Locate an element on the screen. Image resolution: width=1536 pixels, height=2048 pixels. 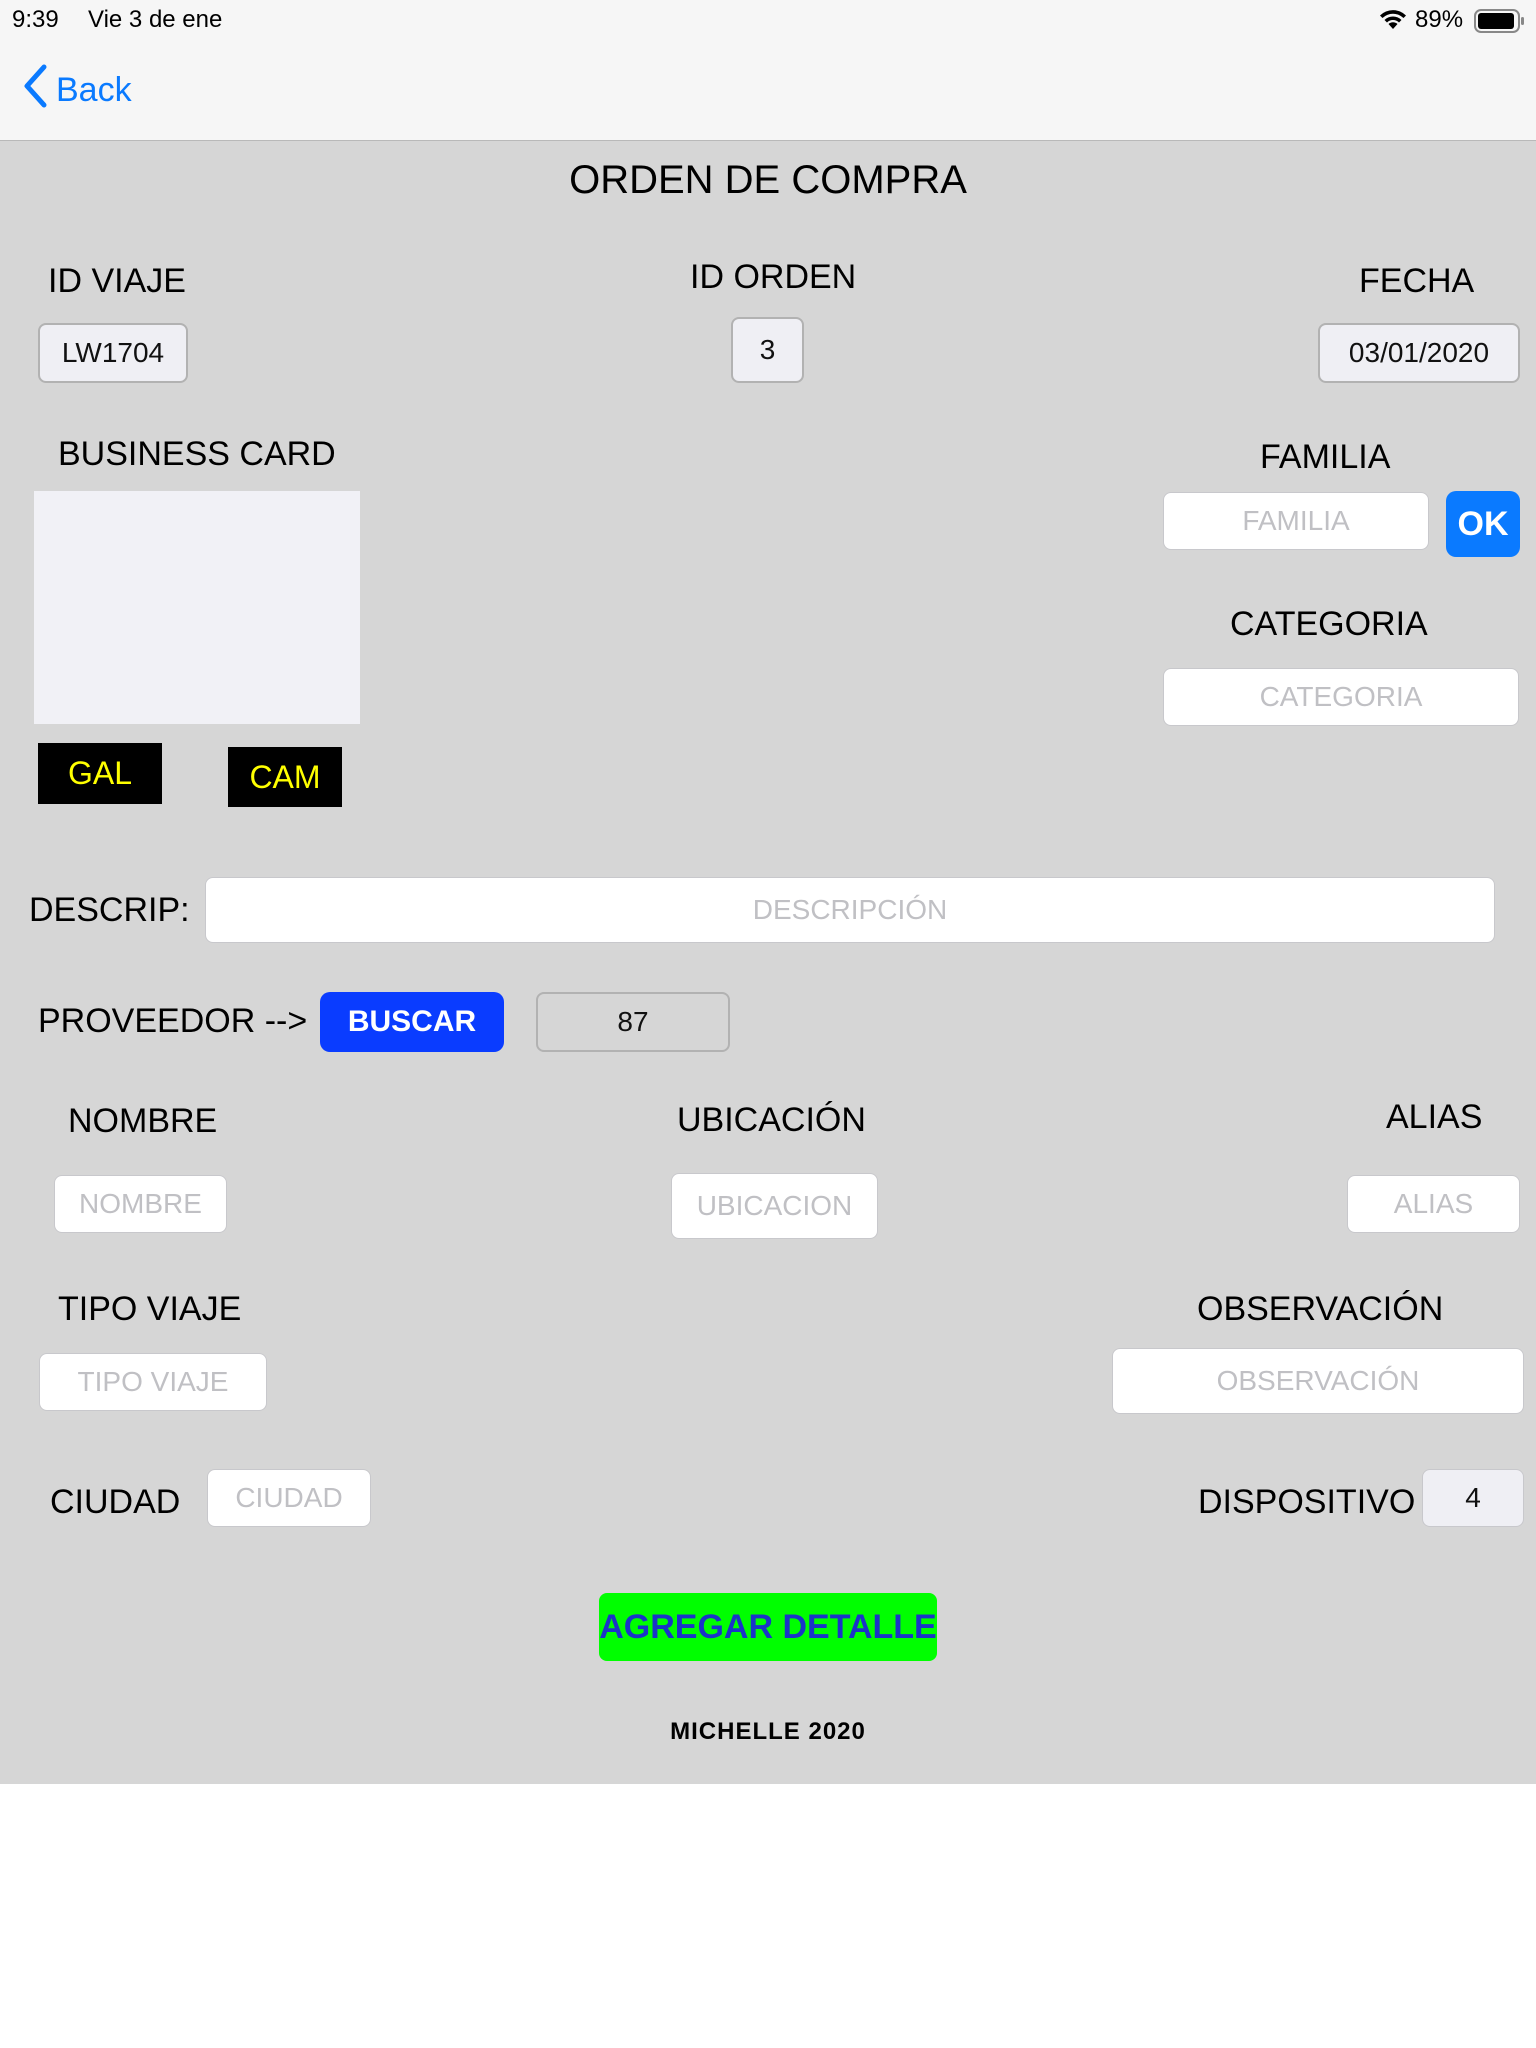
categoria-input: CATEGORIA is located at coordinates (1341, 697).